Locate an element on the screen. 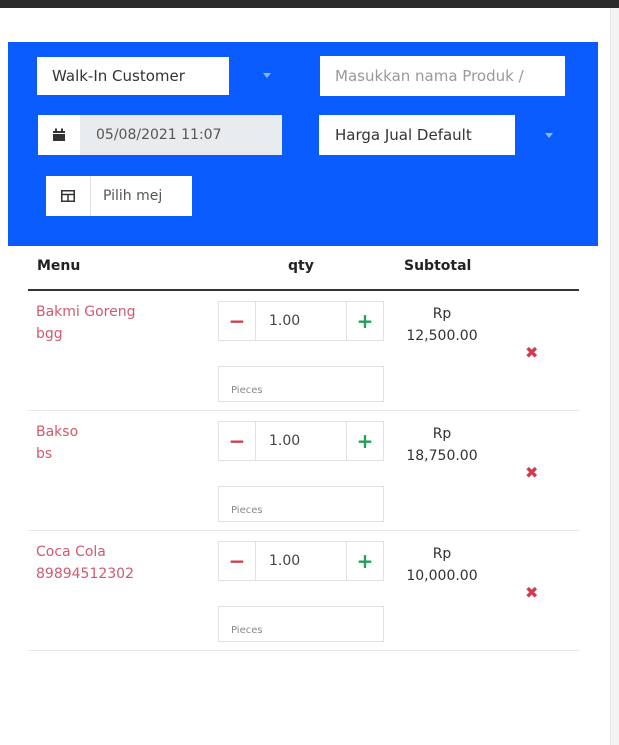 Image resolution: width=619 pixels, height=745 pixels. item-subtotal: Rp 10,000.00 is located at coordinates (442, 565).